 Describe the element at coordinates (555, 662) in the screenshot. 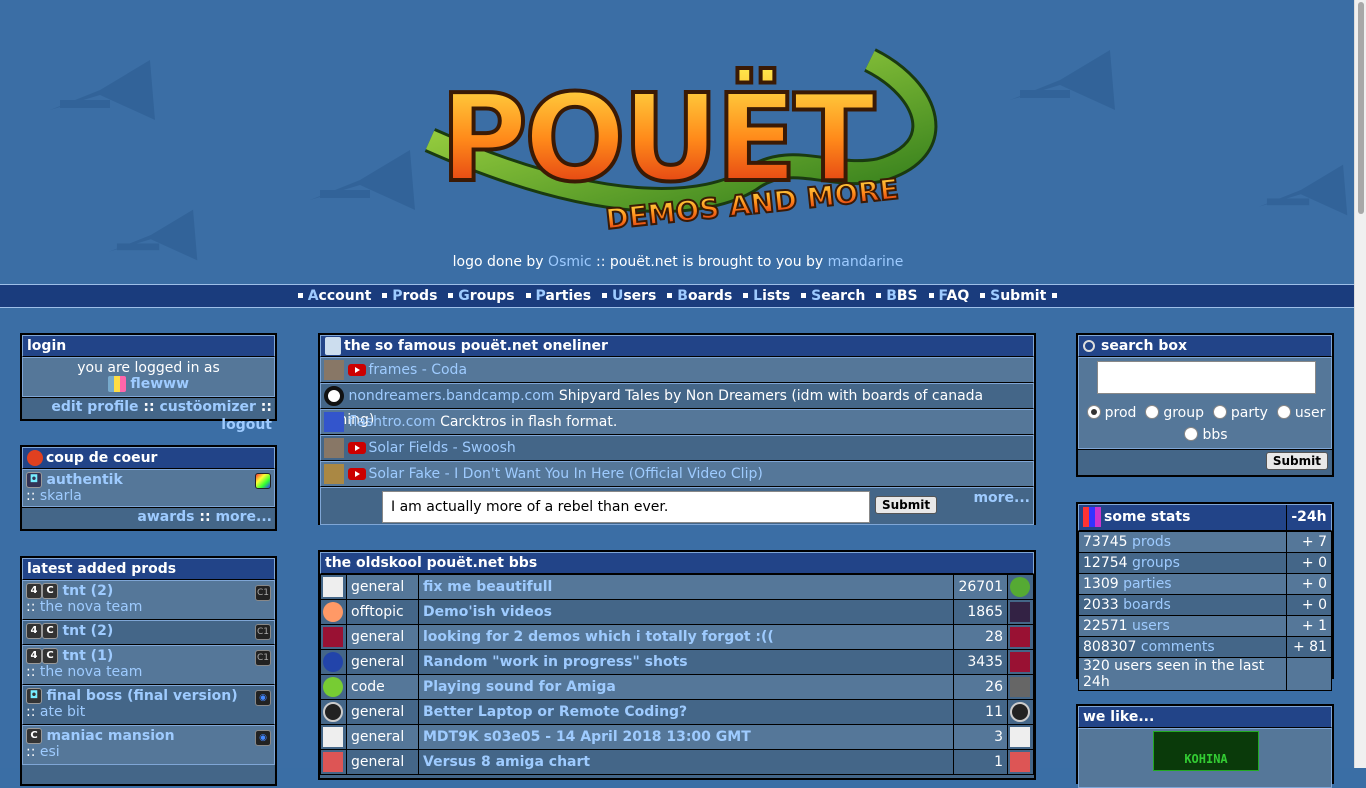

I see `bbs-topic-link: Random "work in progress" shots` at that location.